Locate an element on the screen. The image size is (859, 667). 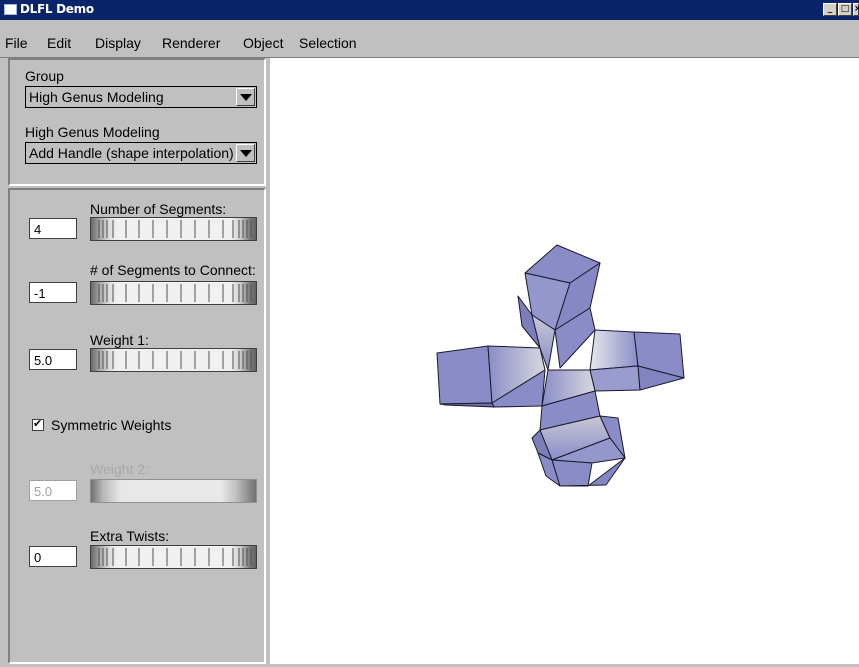
segments-connect-label: # of Segments to Connect: is located at coordinates (173, 270).